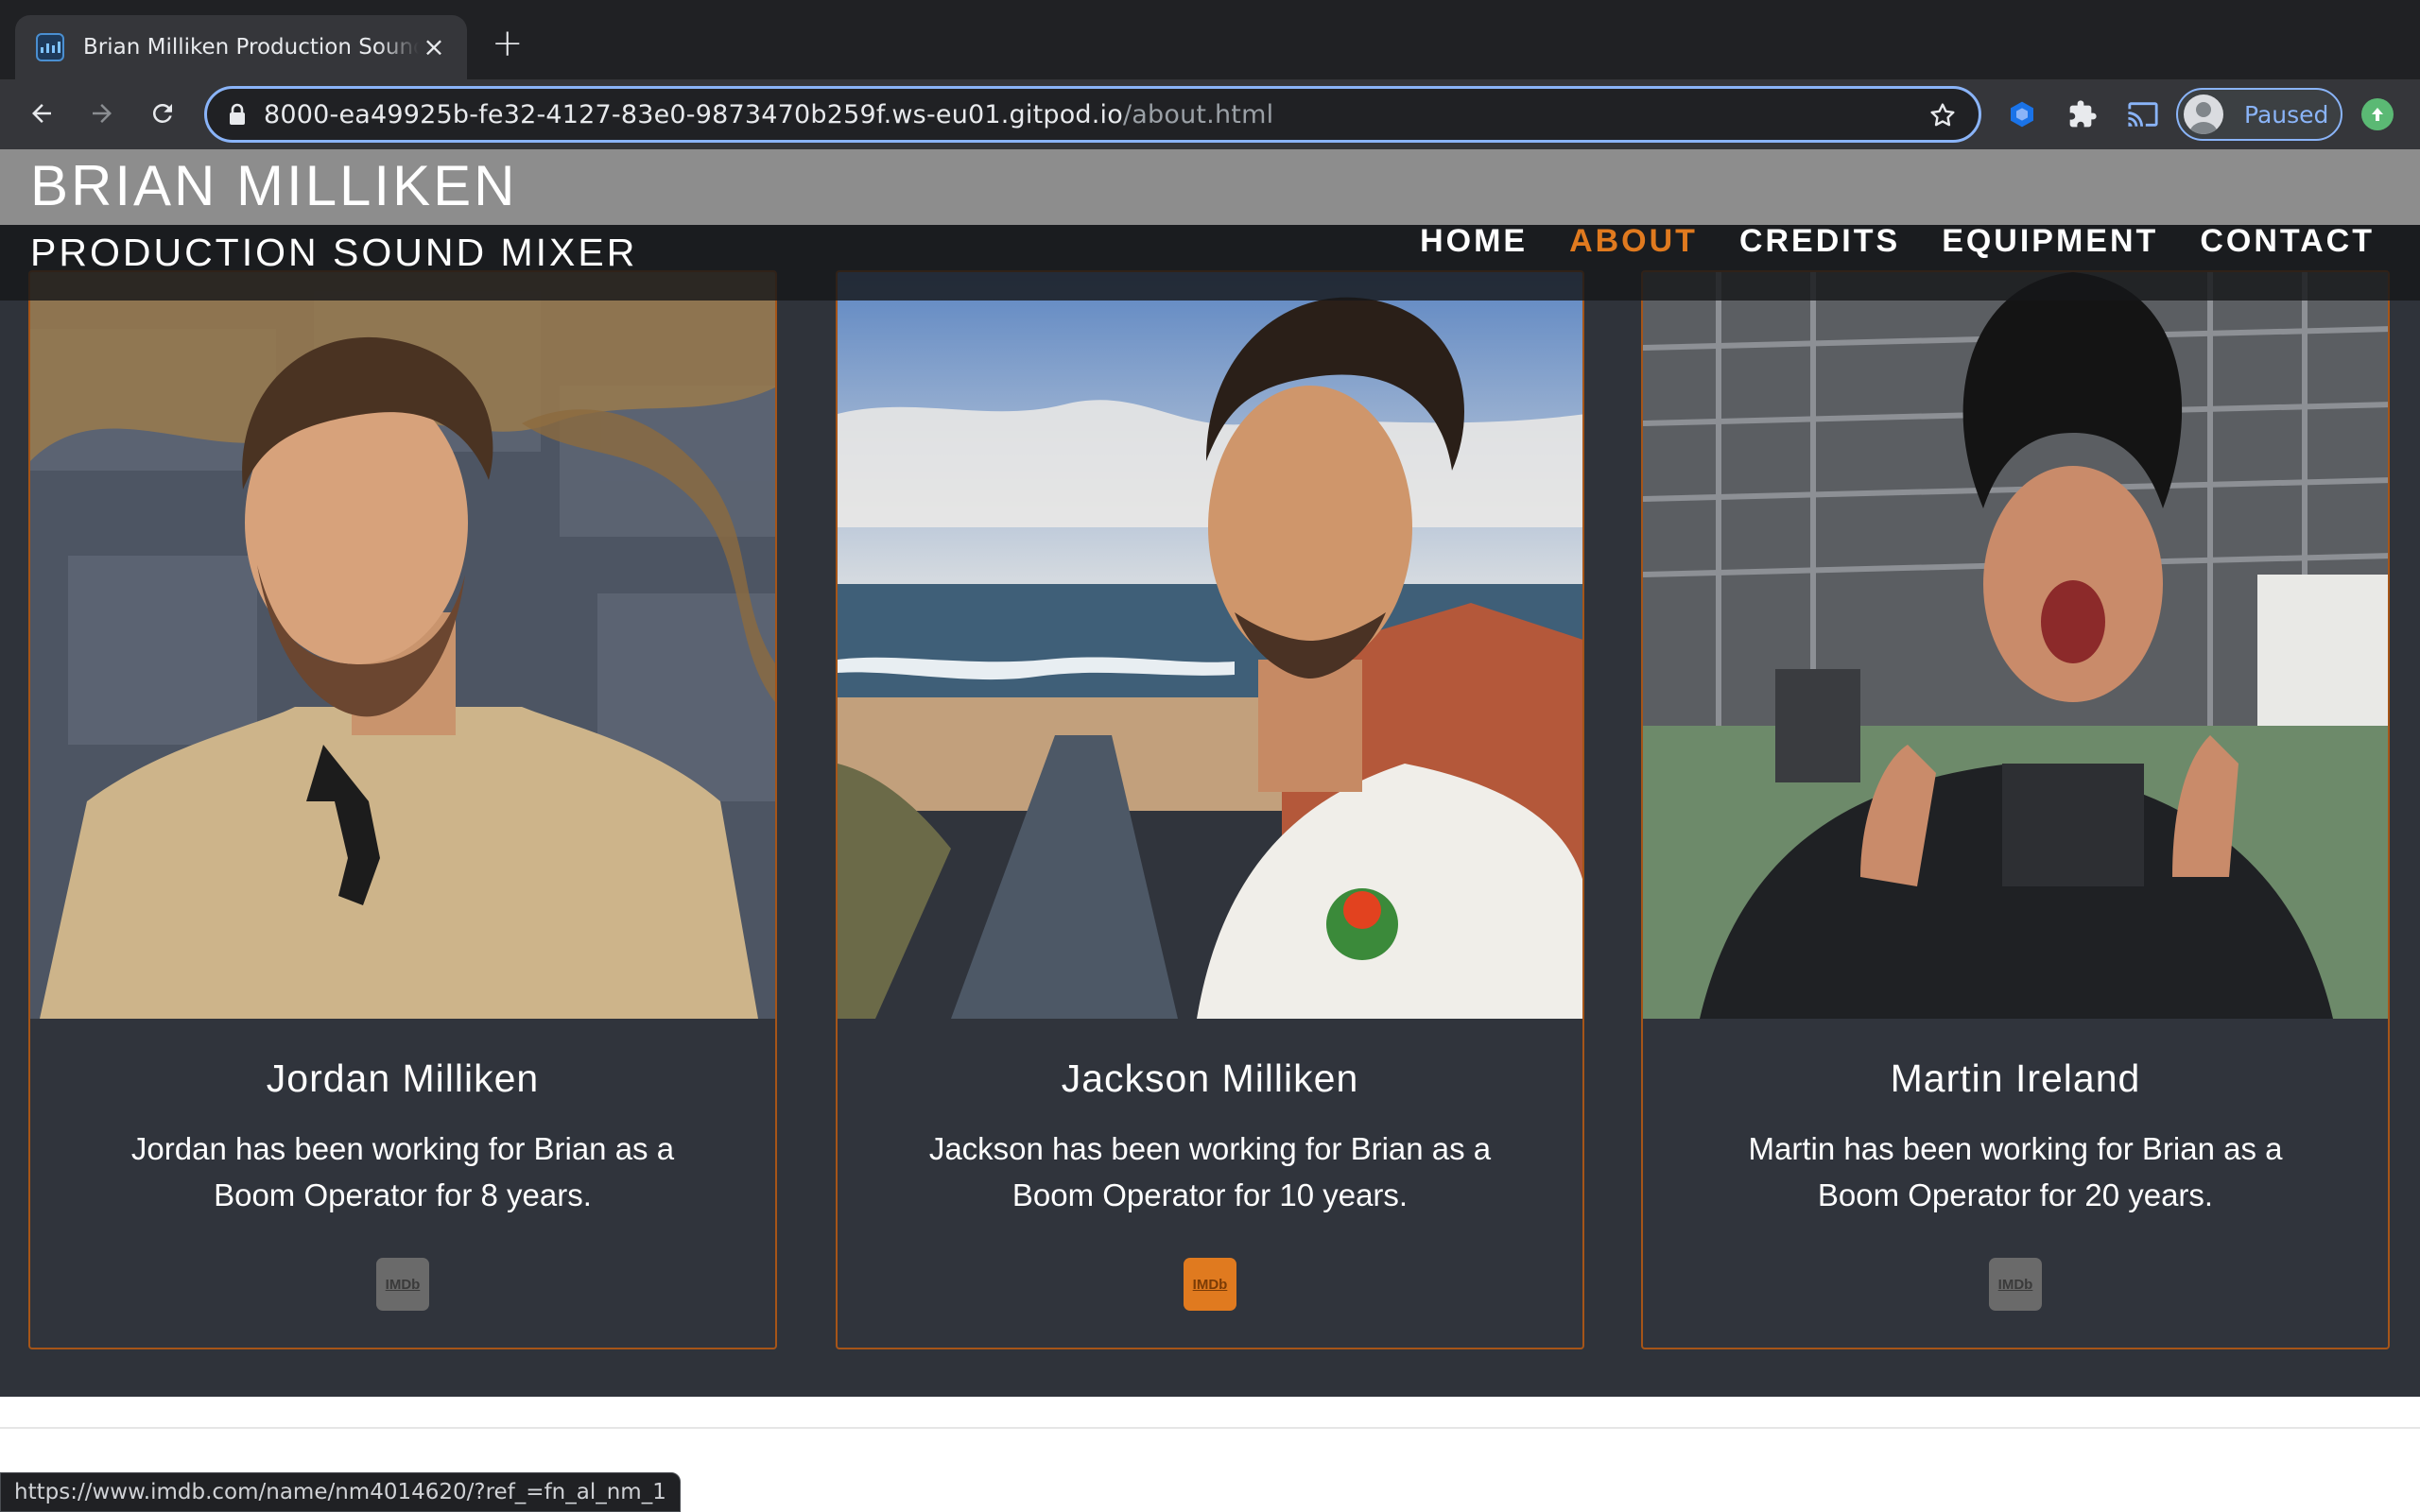 The height and width of the screenshot is (1512, 2420). What do you see at coordinates (1210, 1284) in the screenshot?
I see `imdb-link-jackson: IMDb` at bounding box center [1210, 1284].